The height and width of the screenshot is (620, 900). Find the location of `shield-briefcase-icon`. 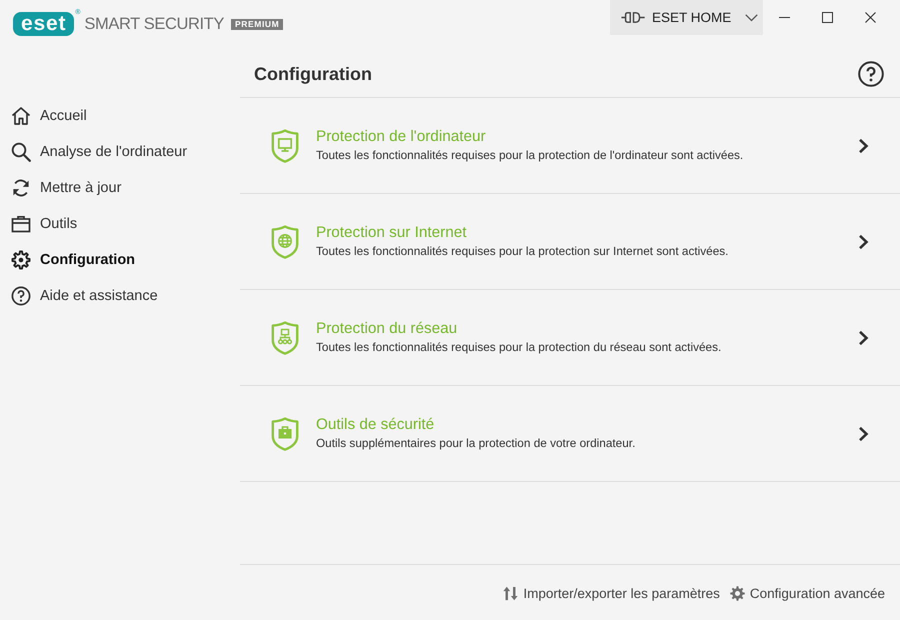

shield-briefcase-icon is located at coordinates (285, 433).